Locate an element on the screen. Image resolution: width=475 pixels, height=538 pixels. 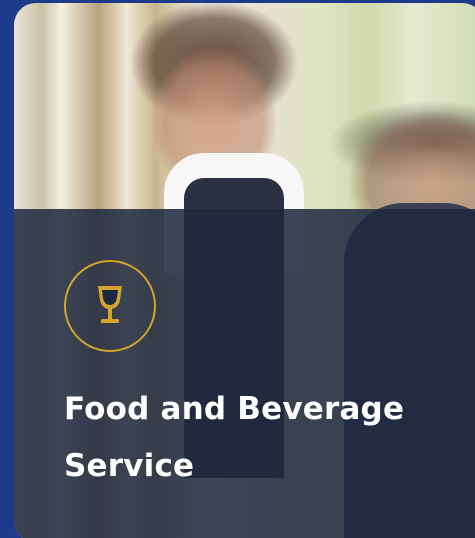
wine-glass-icon is located at coordinates (110, 304).